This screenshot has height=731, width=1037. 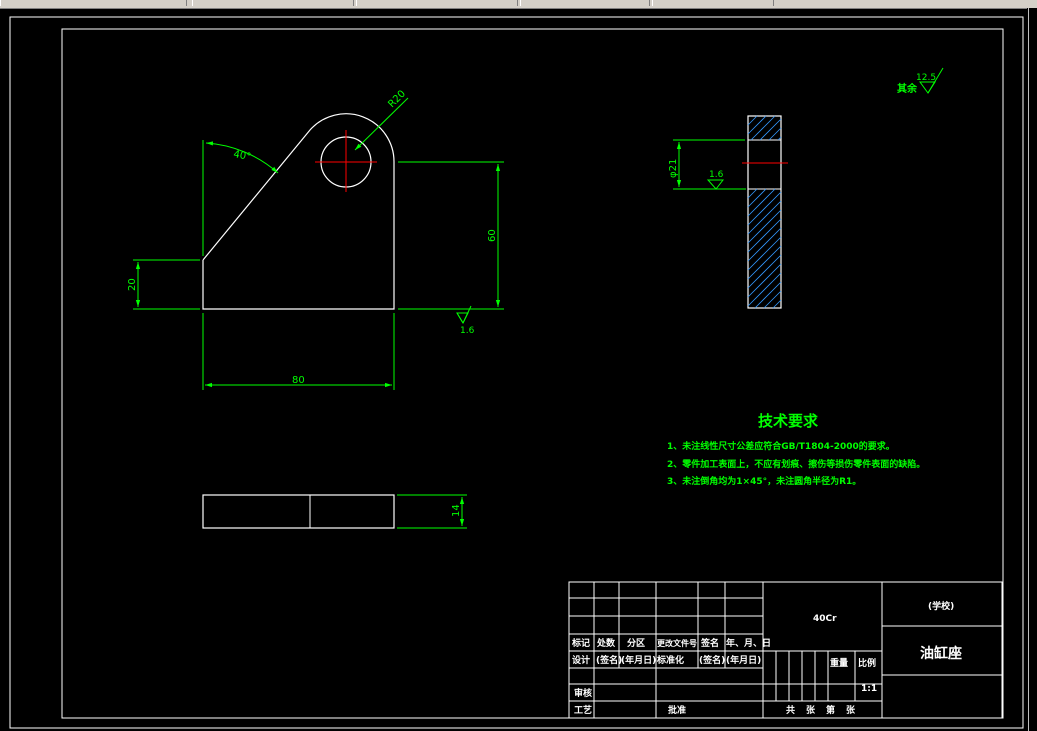 What do you see at coordinates (583, 693) in the screenshot?
I see `tb-review-label: 审核` at bounding box center [583, 693].